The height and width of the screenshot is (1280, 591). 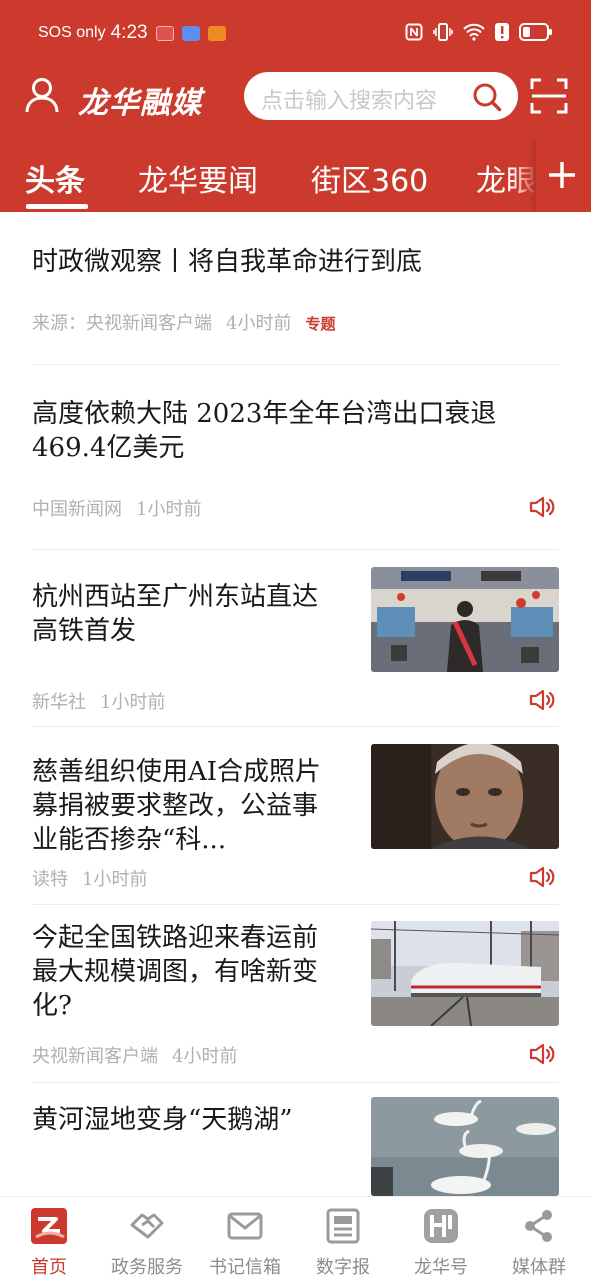 I want to click on active-tab-indicator, so click(x=57, y=206).